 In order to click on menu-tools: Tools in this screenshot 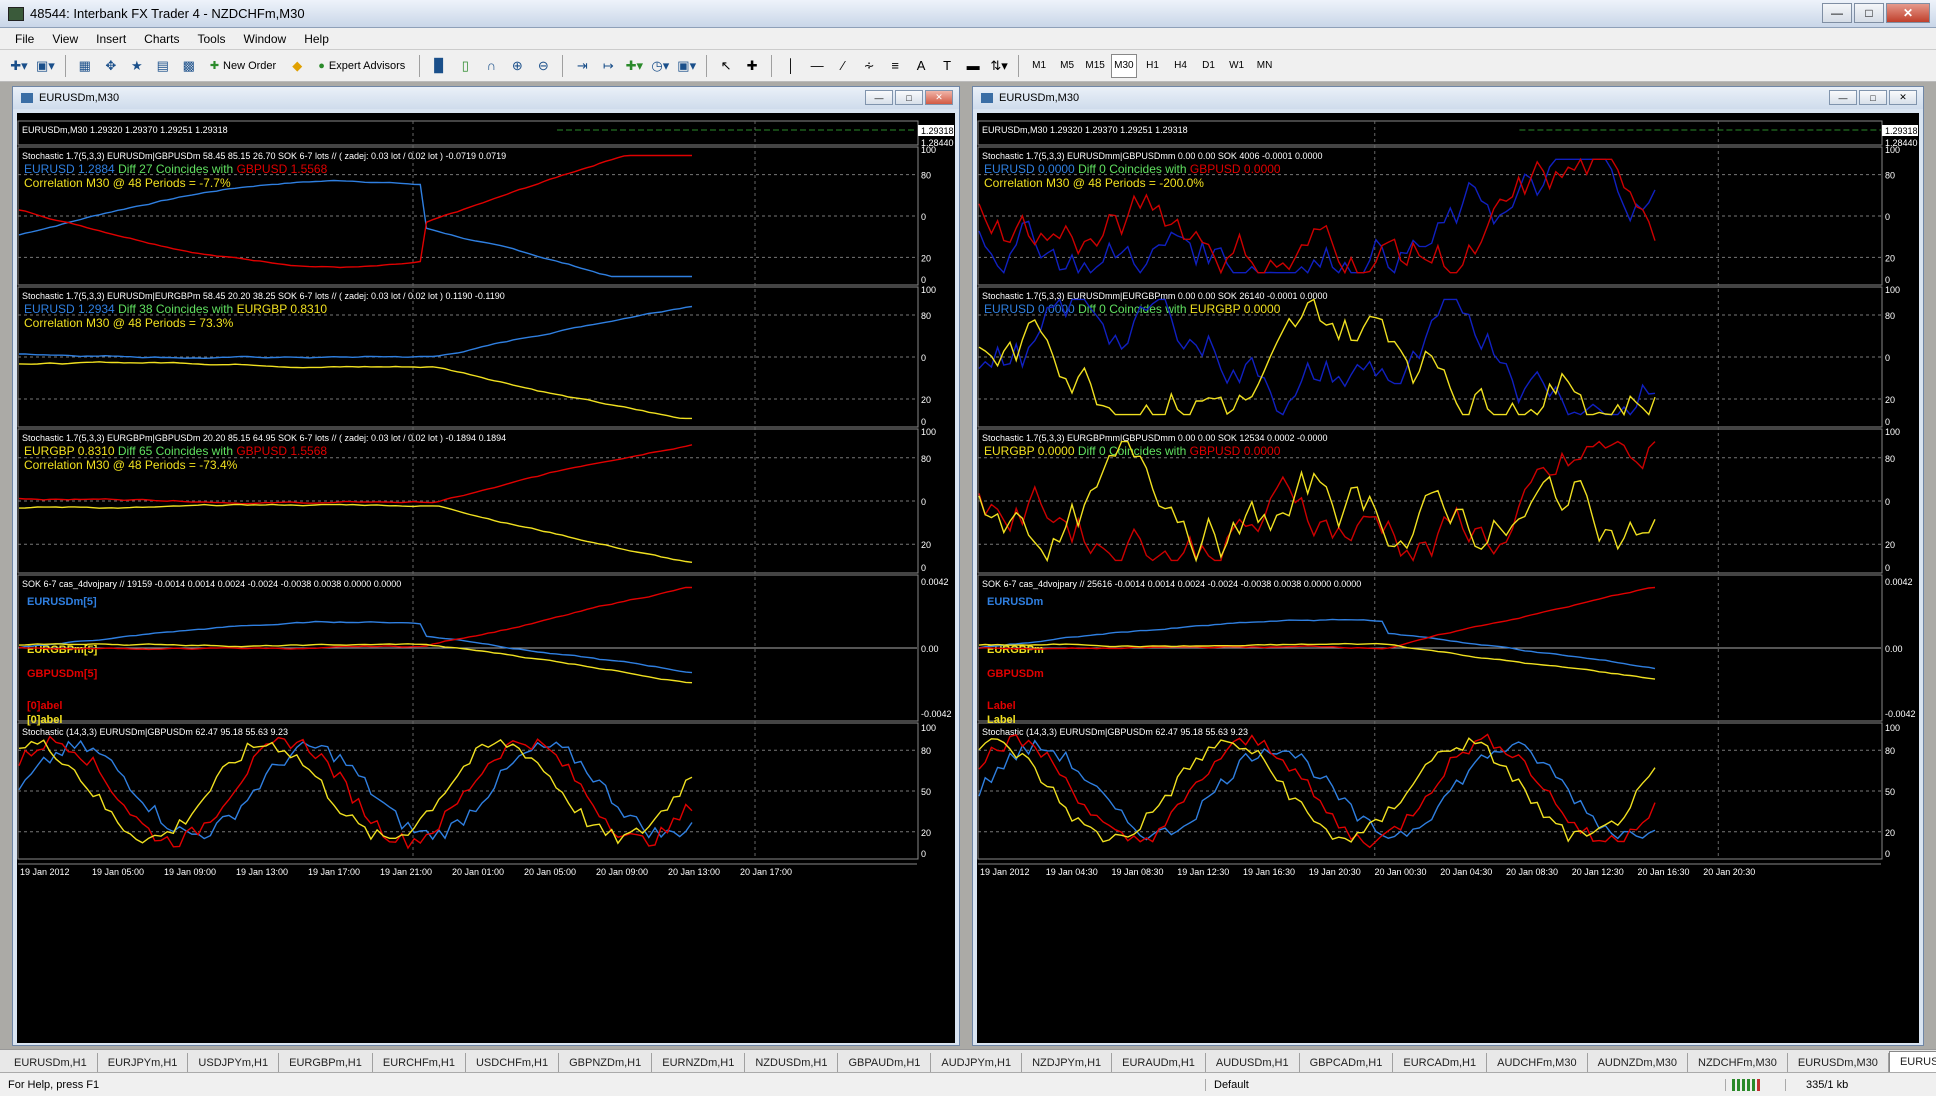, I will do `click(212, 39)`.